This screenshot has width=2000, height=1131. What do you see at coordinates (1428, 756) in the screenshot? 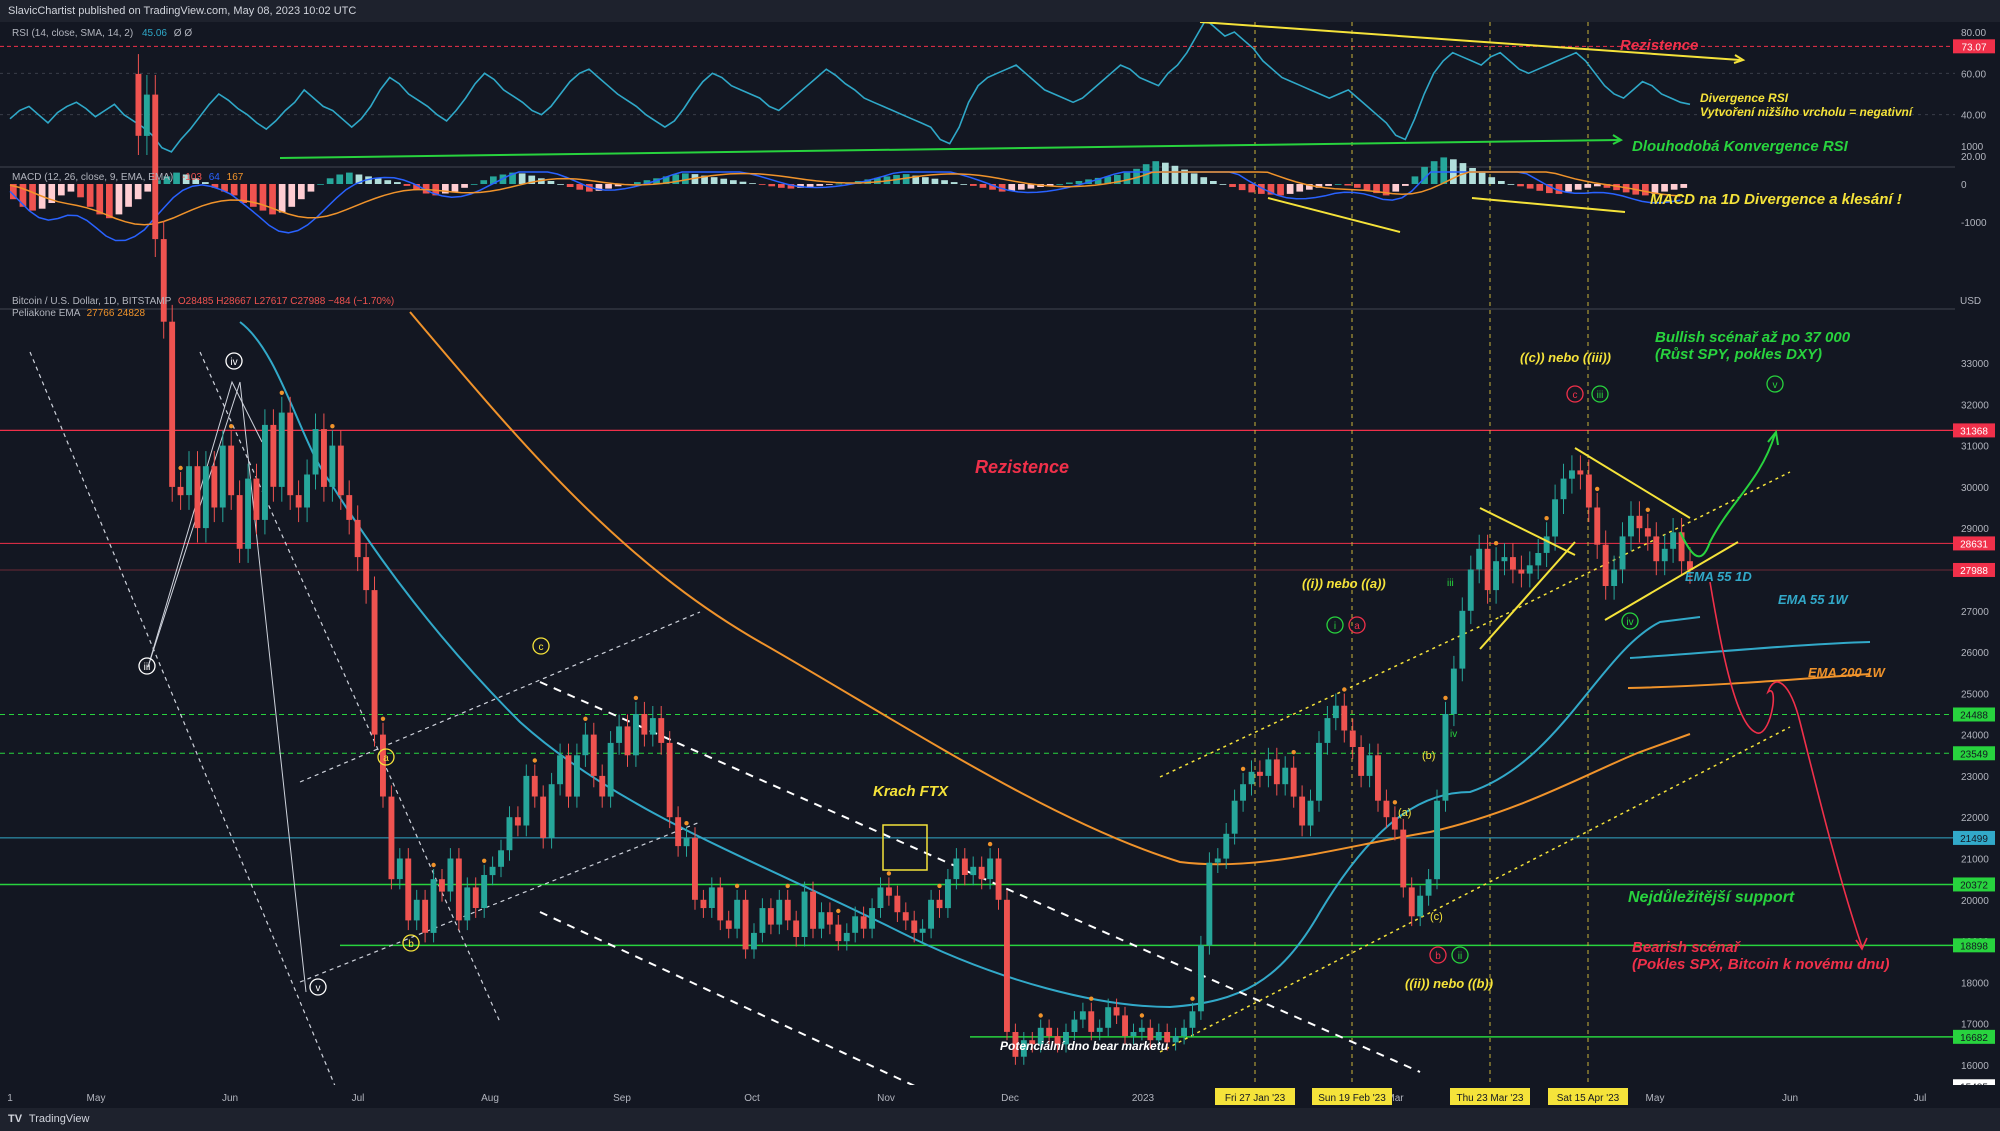
I see `wave-b-paren-label: (b)` at bounding box center [1428, 756].